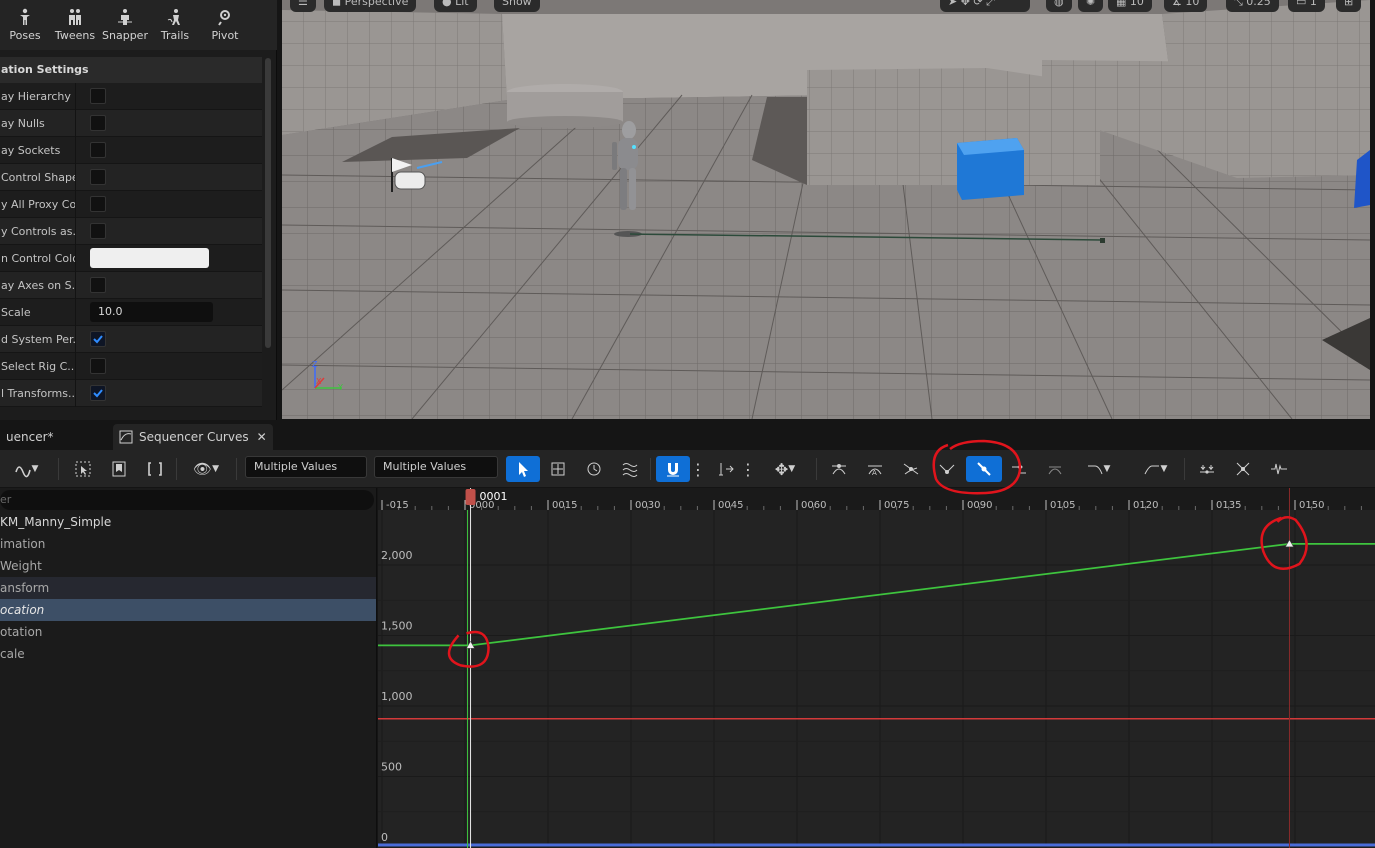 This screenshot has width=1375, height=848. I want to click on world-local-toggle: ◍, so click(1059, 6).